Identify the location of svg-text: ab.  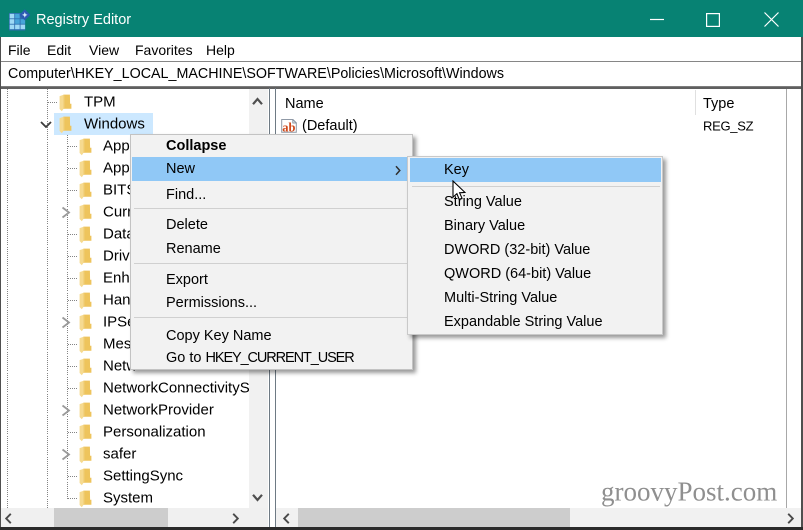
(288, 126).